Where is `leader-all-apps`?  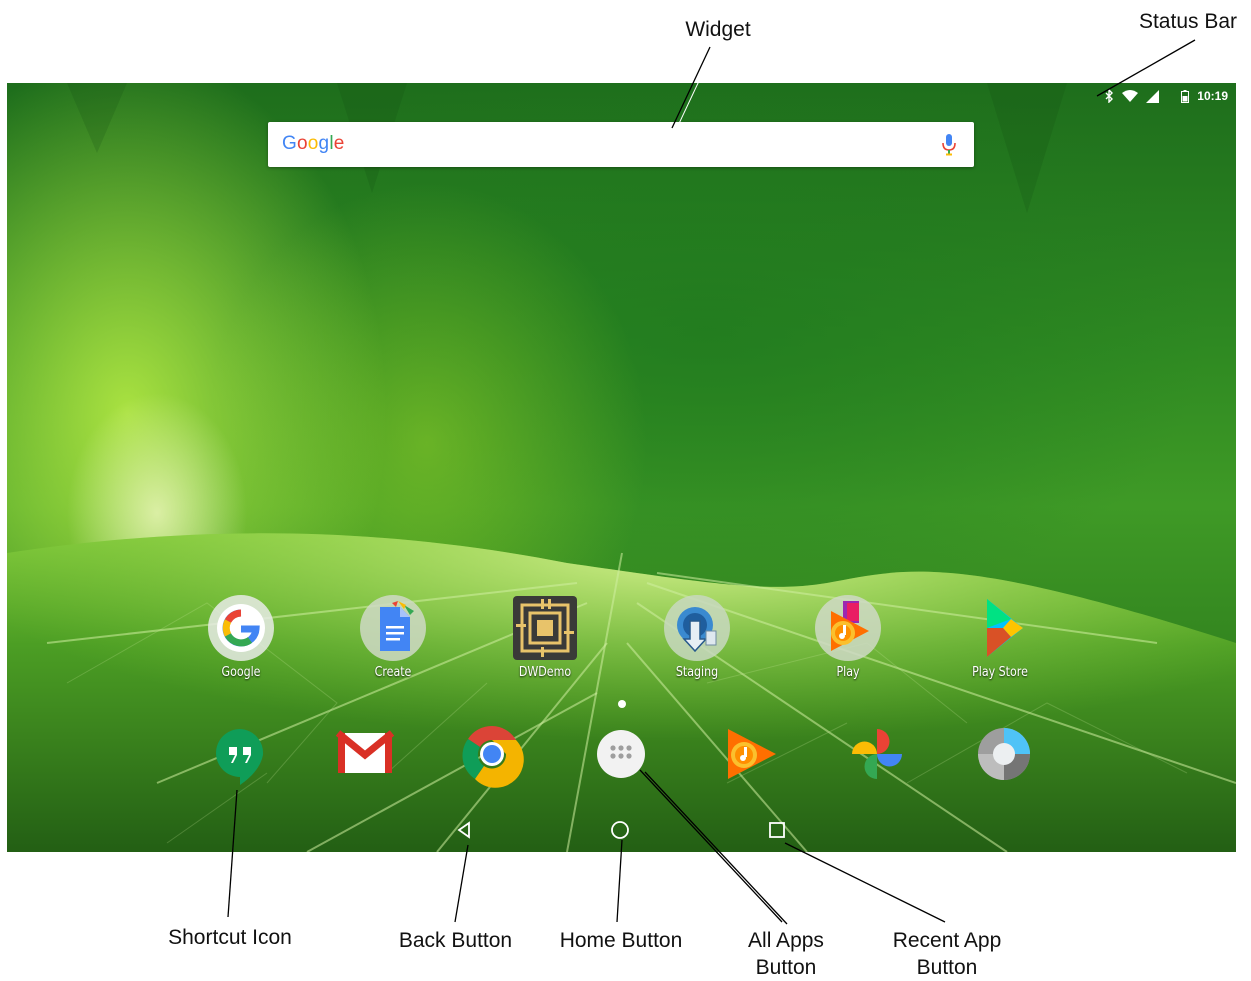
leader-all-apps is located at coordinates (713, 847).